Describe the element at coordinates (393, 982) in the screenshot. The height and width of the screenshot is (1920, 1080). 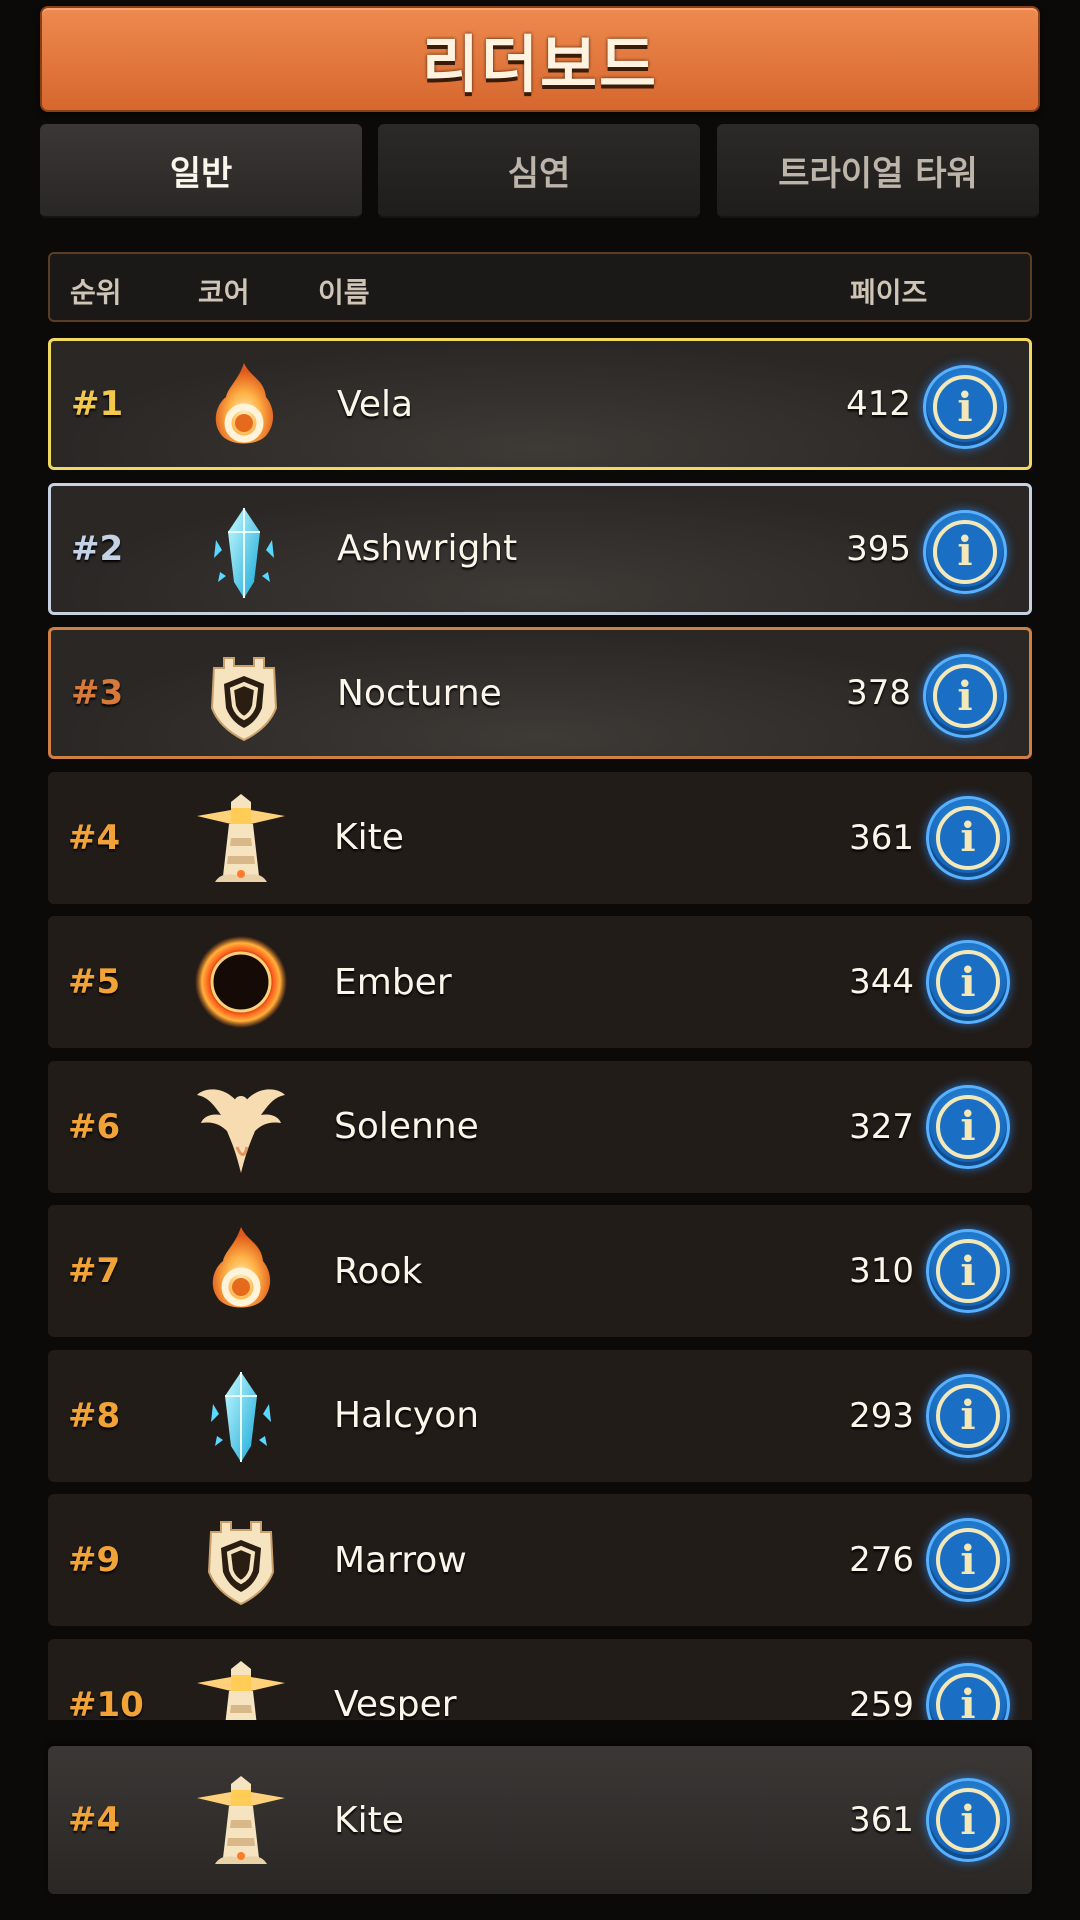
I see `player-name: Ember` at that location.